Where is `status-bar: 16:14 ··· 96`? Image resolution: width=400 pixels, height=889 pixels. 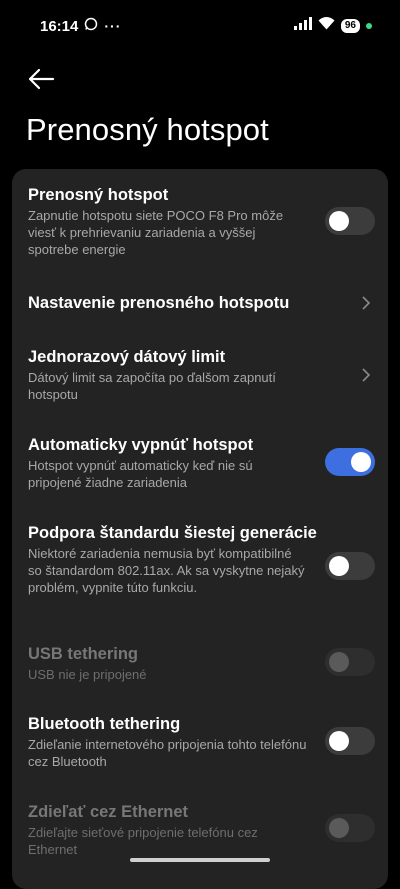
status-bar: 16:14 ··· 96 is located at coordinates (200, 26).